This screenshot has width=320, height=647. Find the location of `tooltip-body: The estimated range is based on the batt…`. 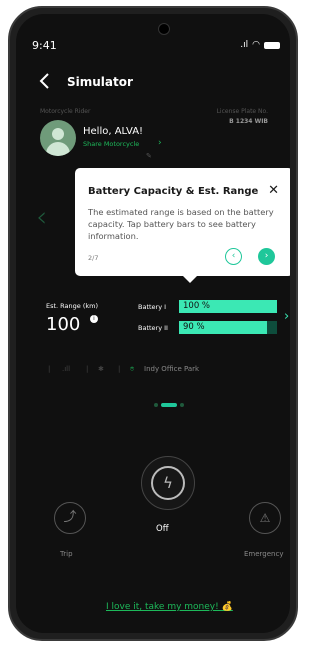

tooltip-body: The estimated range is based on the batt… is located at coordinates (181, 224).